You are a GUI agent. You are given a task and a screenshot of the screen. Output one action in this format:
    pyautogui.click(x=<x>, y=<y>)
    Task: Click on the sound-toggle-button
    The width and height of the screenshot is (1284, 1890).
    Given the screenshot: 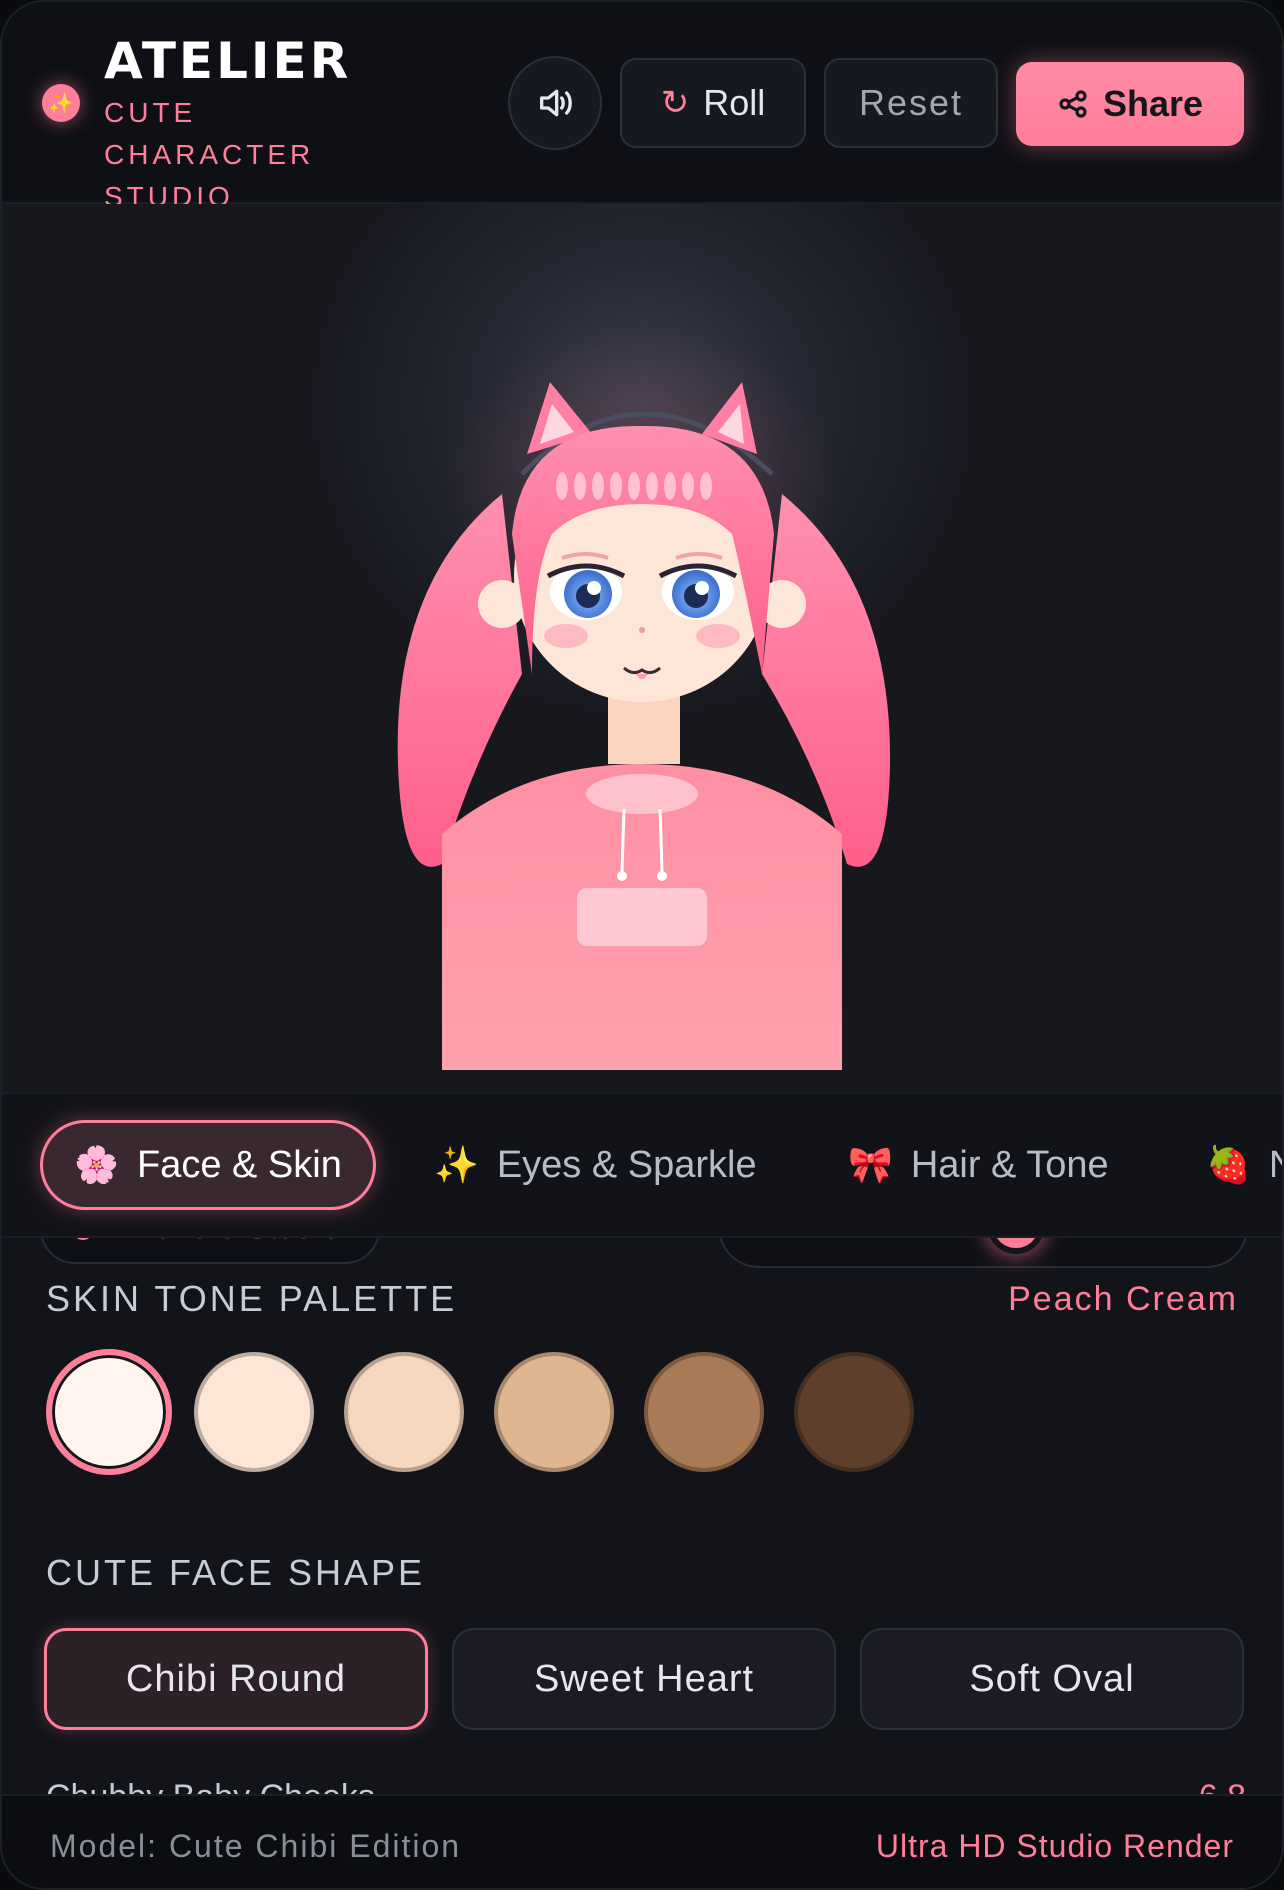 What is the action you would take?
    pyautogui.click(x=555, y=103)
    